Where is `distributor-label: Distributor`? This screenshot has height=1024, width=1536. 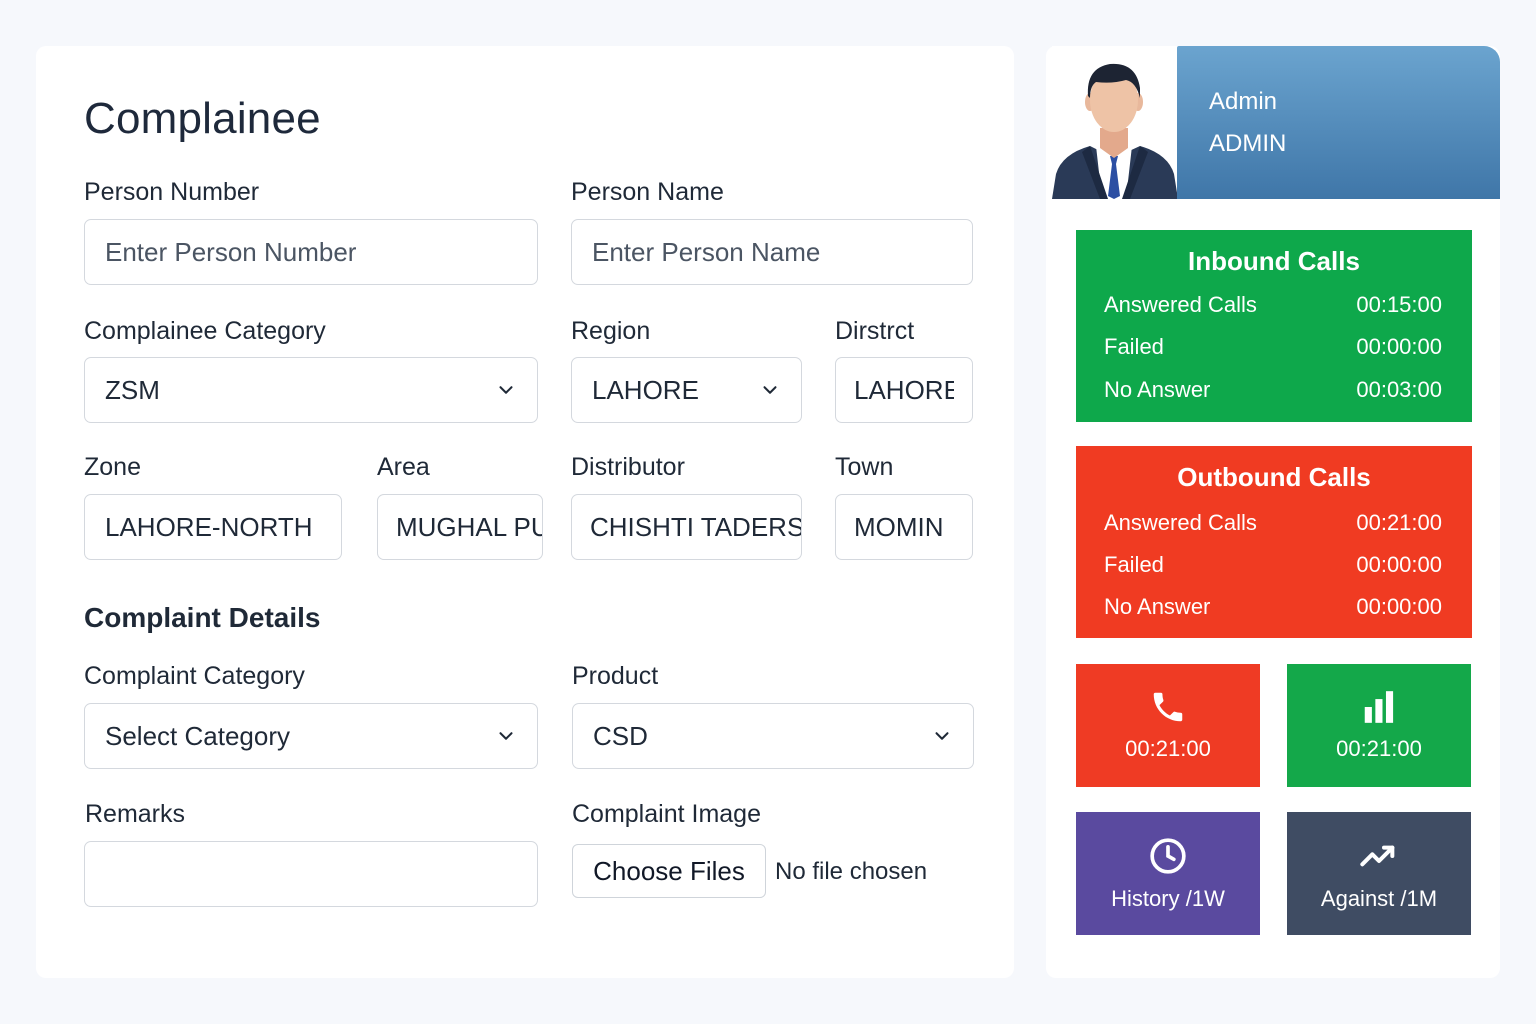 distributor-label: Distributor is located at coordinates (628, 467).